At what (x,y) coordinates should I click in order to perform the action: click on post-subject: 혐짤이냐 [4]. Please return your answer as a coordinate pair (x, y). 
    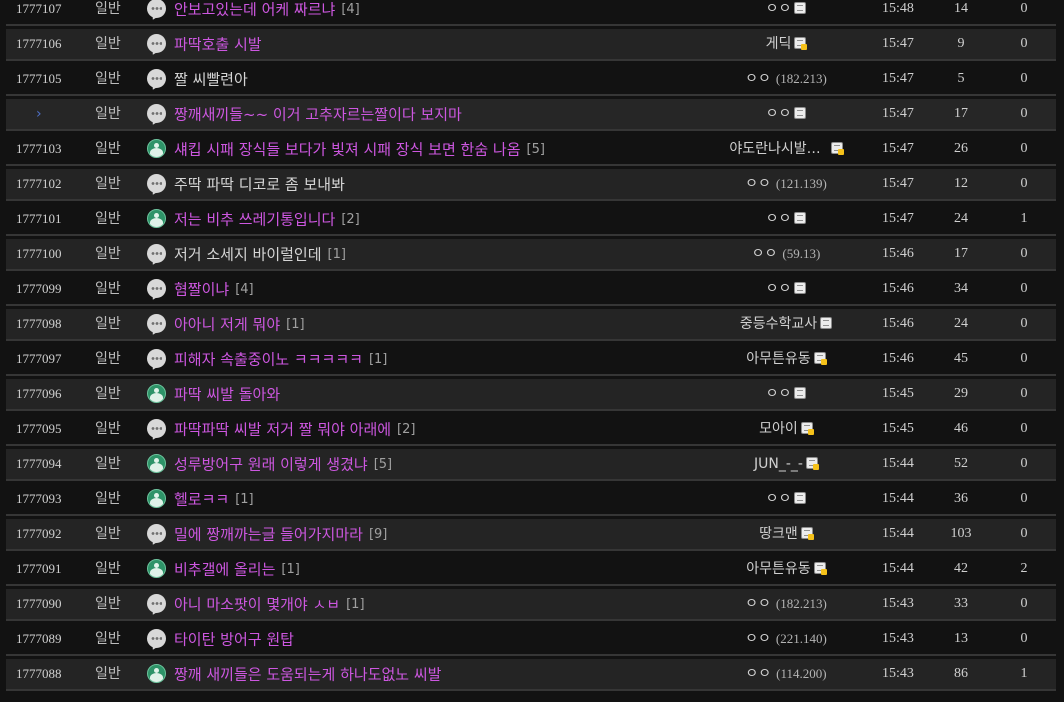
    Looking at the image, I should click on (422, 289).